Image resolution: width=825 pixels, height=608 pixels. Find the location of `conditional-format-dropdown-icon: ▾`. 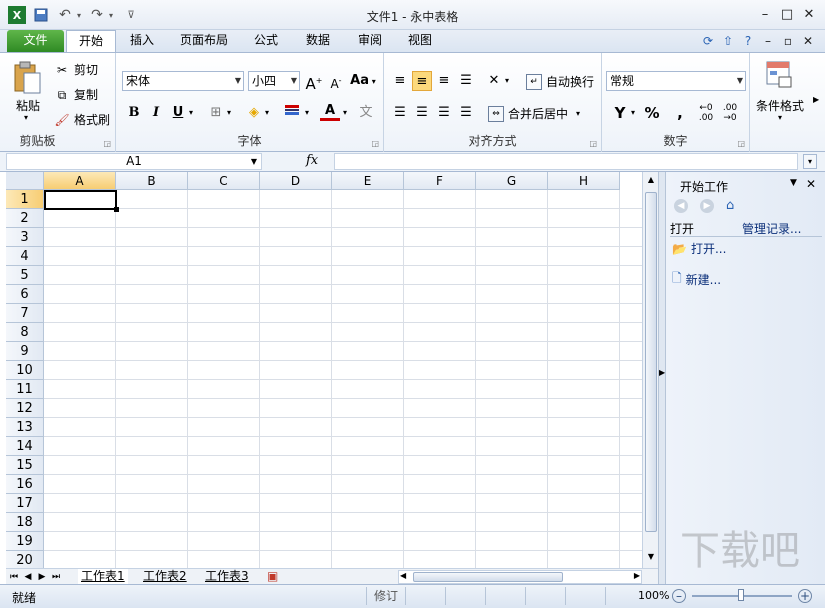

conditional-format-dropdown-icon: ▾ is located at coordinates (780, 117).